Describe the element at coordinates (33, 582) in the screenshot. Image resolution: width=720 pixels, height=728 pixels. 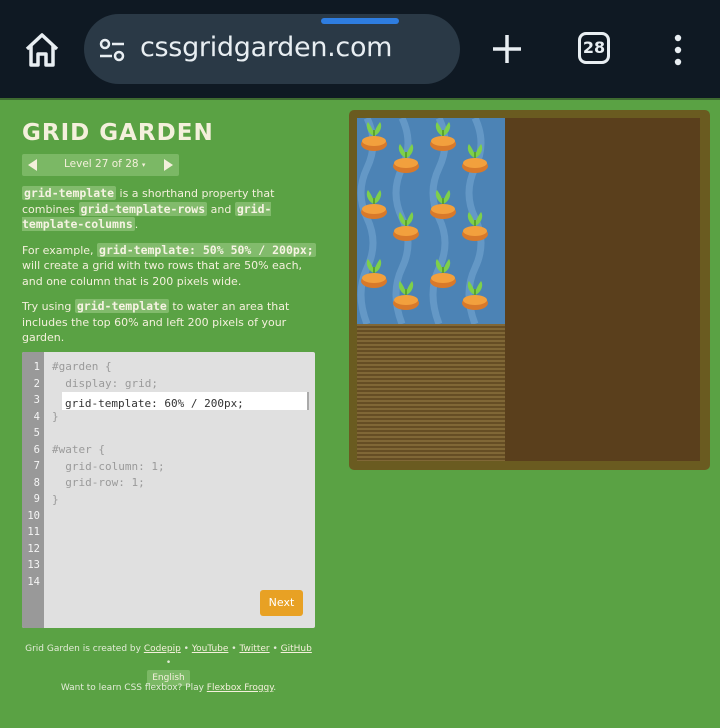
I see `line-number: 14` at that location.